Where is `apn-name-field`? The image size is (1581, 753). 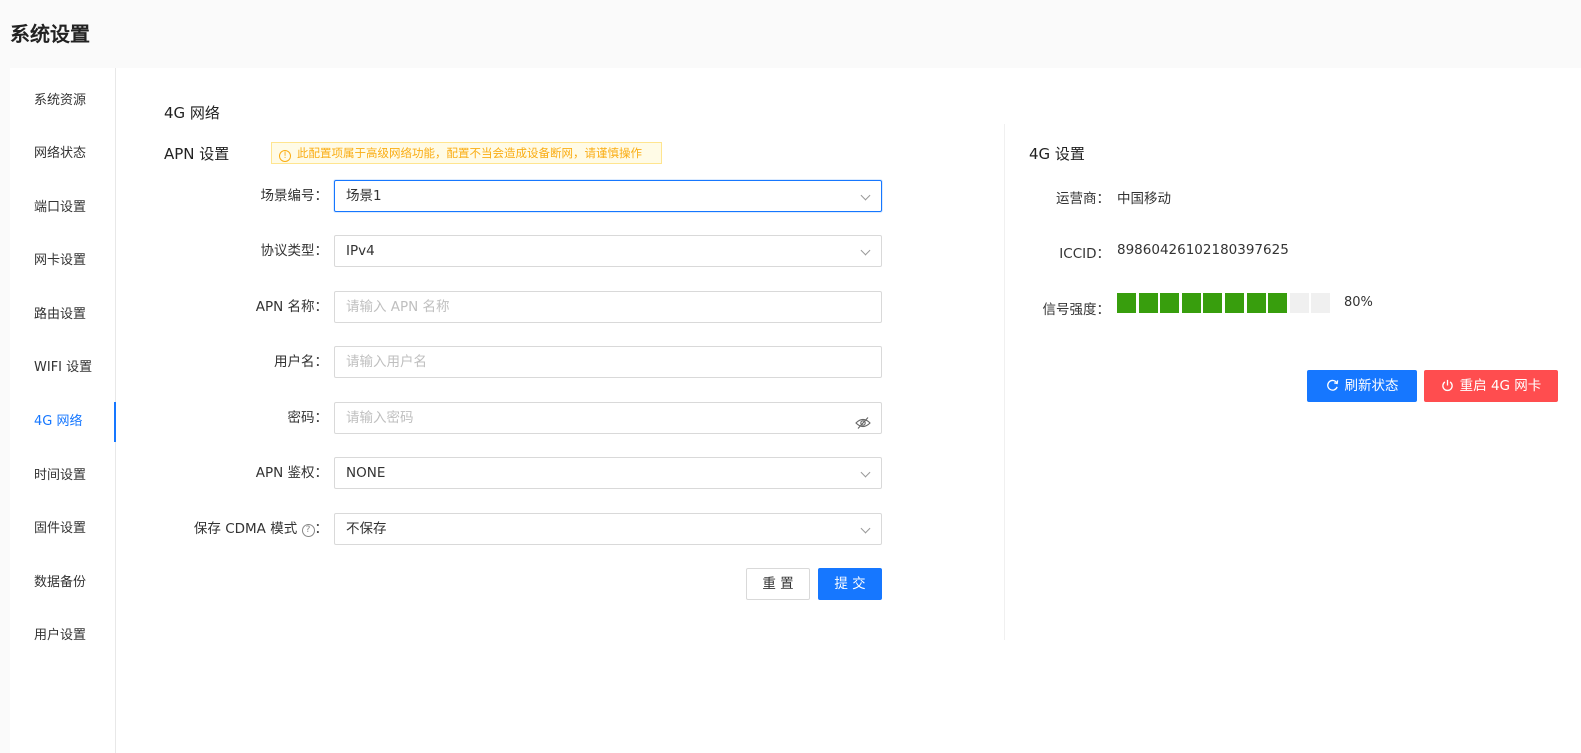
apn-name-field is located at coordinates (608, 307).